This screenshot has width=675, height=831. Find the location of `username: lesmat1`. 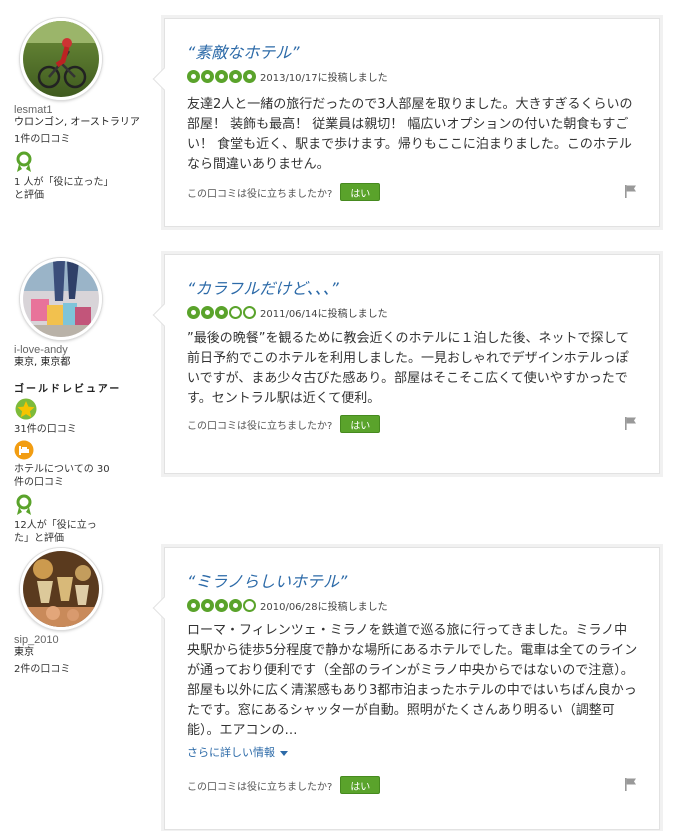

username: lesmat1 is located at coordinates (84, 110).